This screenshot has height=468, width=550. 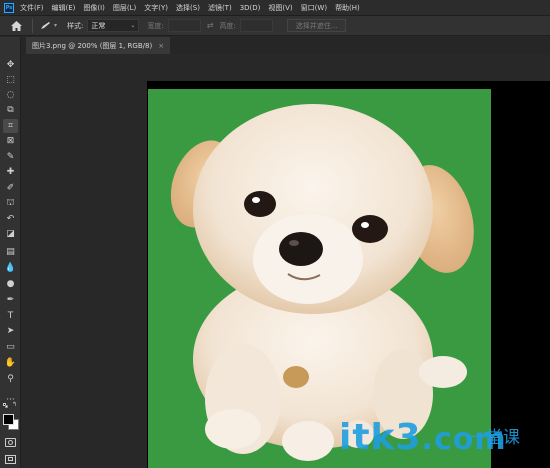 What do you see at coordinates (10, 268) in the screenshot?
I see `blur-tool-icon: 💧` at bounding box center [10, 268].